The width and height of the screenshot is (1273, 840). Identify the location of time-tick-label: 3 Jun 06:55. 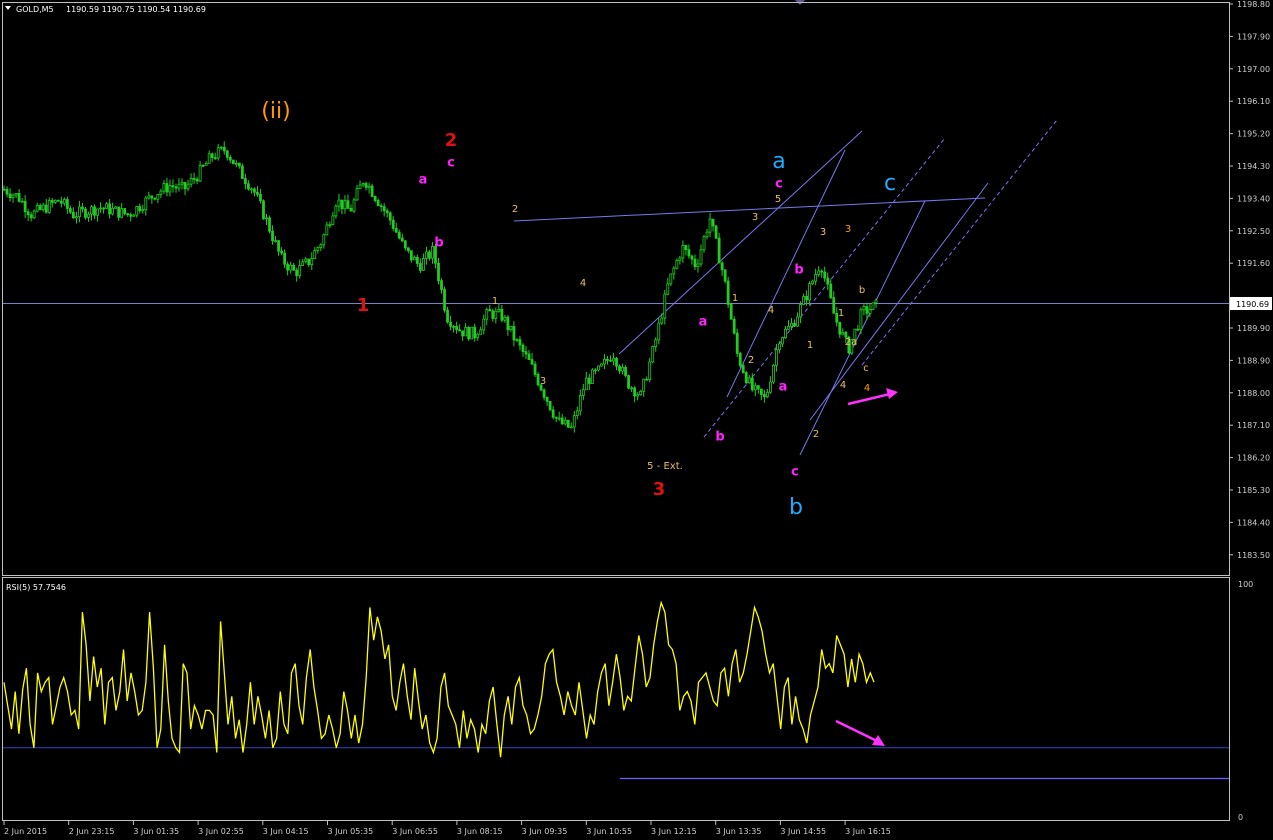
(415, 831).